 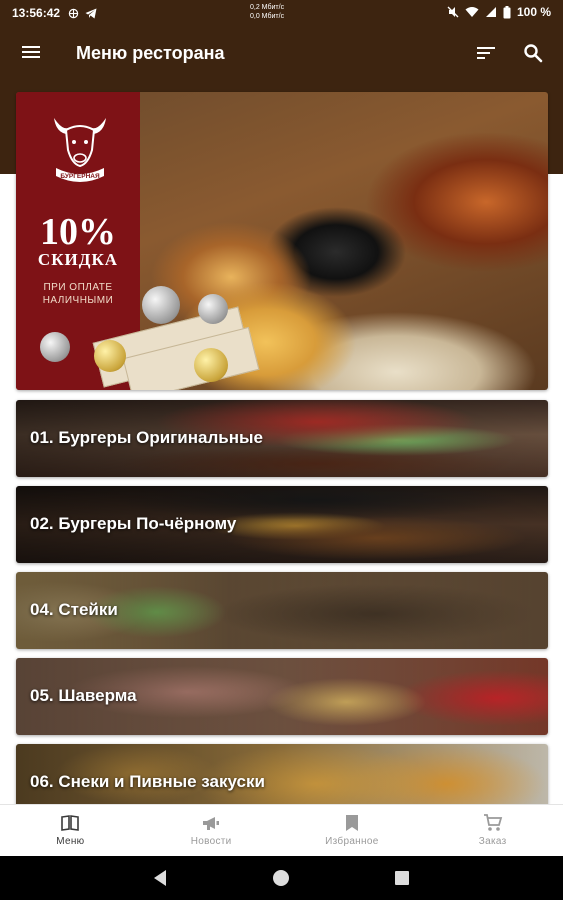 What do you see at coordinates (472, 12) in the screenshot?
I see `wifi-icon` at bounding box center [472, 12].